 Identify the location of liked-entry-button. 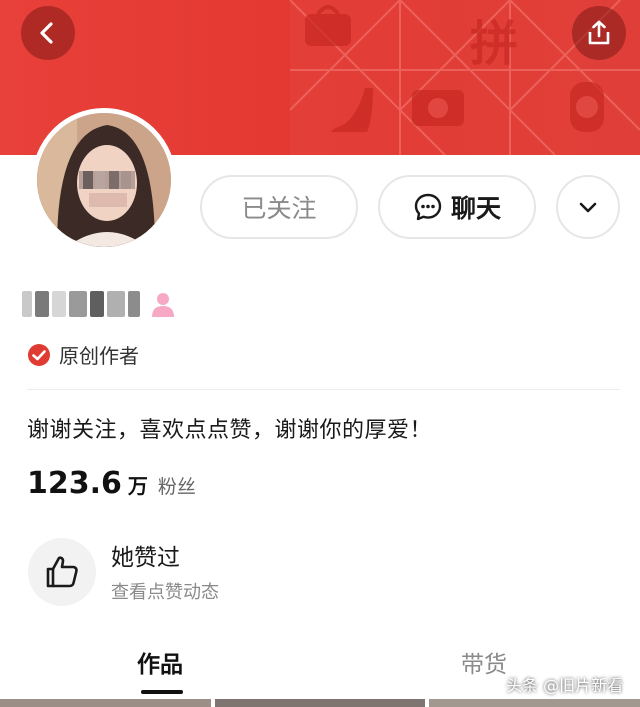
(62, 572).